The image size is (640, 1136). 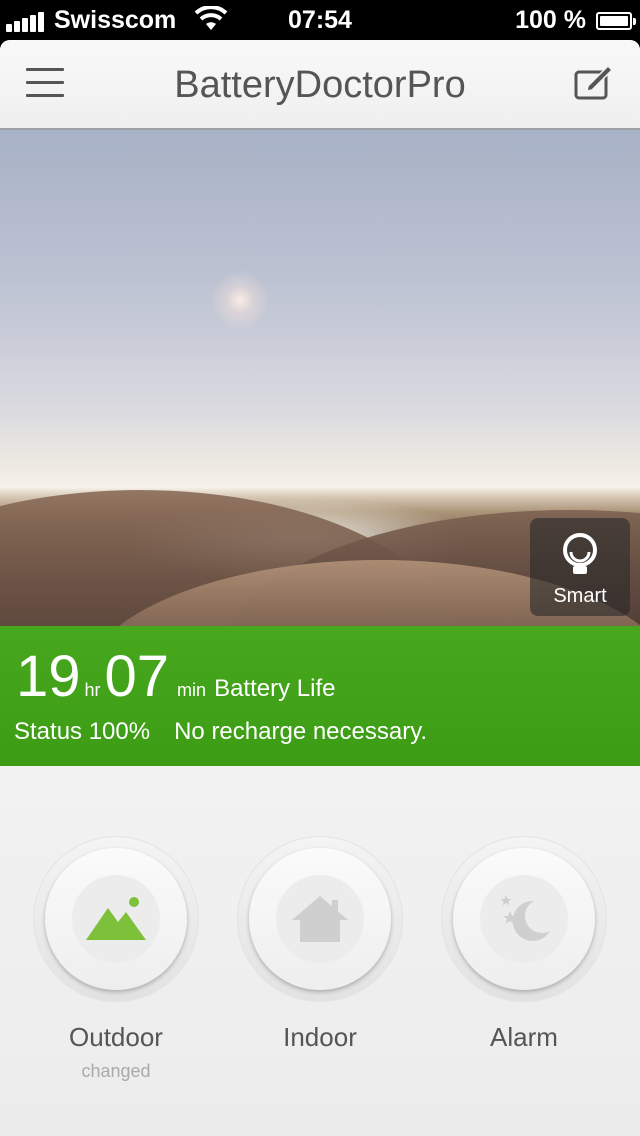 I want to click on mode-label: Indoor, so click(x=320, y=1037).